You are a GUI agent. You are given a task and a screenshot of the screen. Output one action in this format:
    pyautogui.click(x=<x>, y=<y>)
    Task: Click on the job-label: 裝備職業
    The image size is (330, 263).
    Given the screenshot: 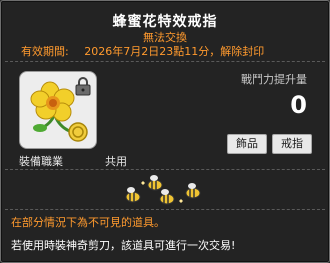 What is the action you would take?
    pyautogui.click(x=41, y=161)
    